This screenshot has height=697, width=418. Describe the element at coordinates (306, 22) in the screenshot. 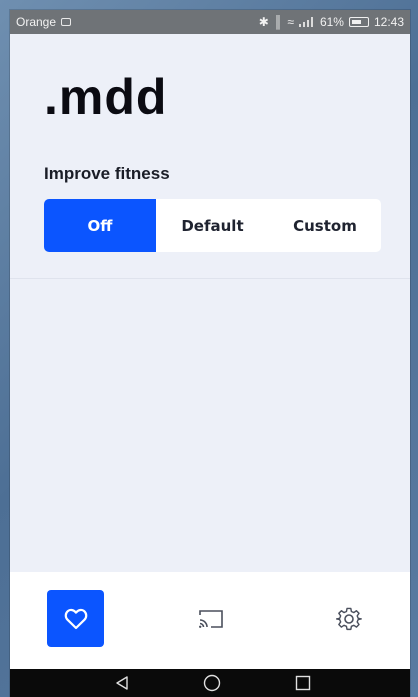

I see `signal-icon` at that location.